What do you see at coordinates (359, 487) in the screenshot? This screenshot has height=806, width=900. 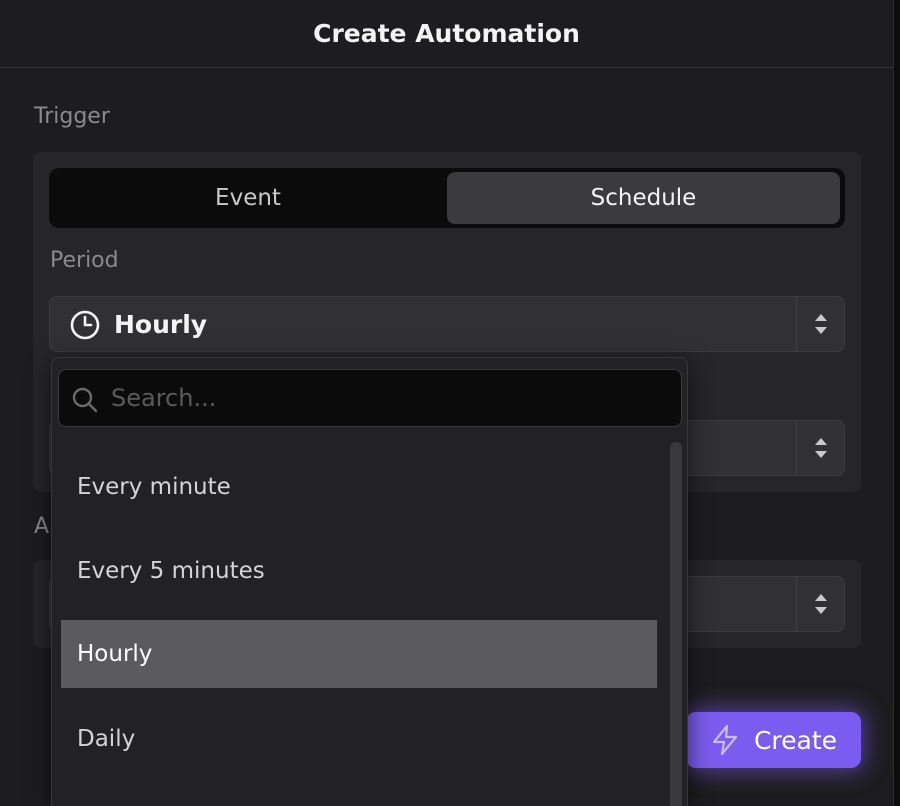 I see `option-every-minute: Every minute` at bounding box center [359, 487].